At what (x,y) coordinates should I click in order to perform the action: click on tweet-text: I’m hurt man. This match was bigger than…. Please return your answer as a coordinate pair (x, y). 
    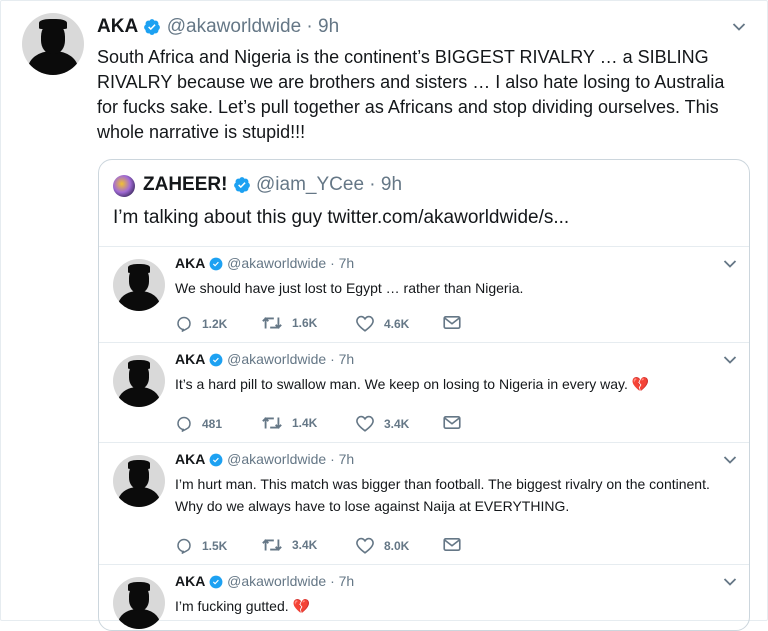
    Looking at the image, I should click on (442, 495).